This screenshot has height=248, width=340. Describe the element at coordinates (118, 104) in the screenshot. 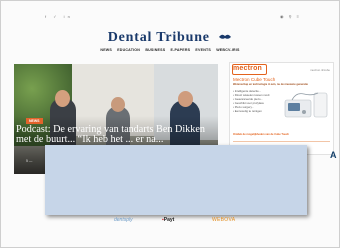

I see `person-2-head` at that location.